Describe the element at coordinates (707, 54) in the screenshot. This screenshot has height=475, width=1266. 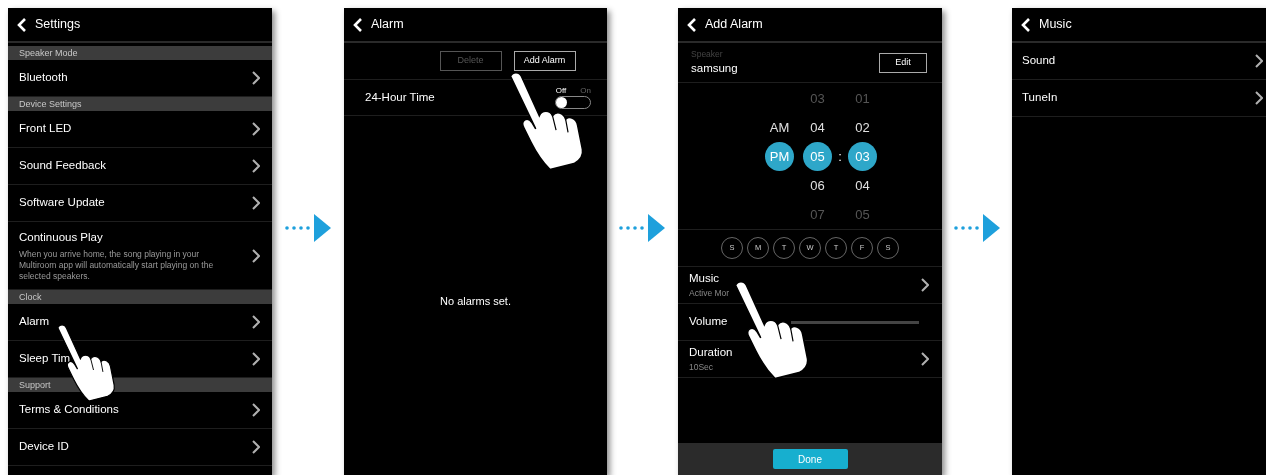
I see `field-label: Speaker` at that location.